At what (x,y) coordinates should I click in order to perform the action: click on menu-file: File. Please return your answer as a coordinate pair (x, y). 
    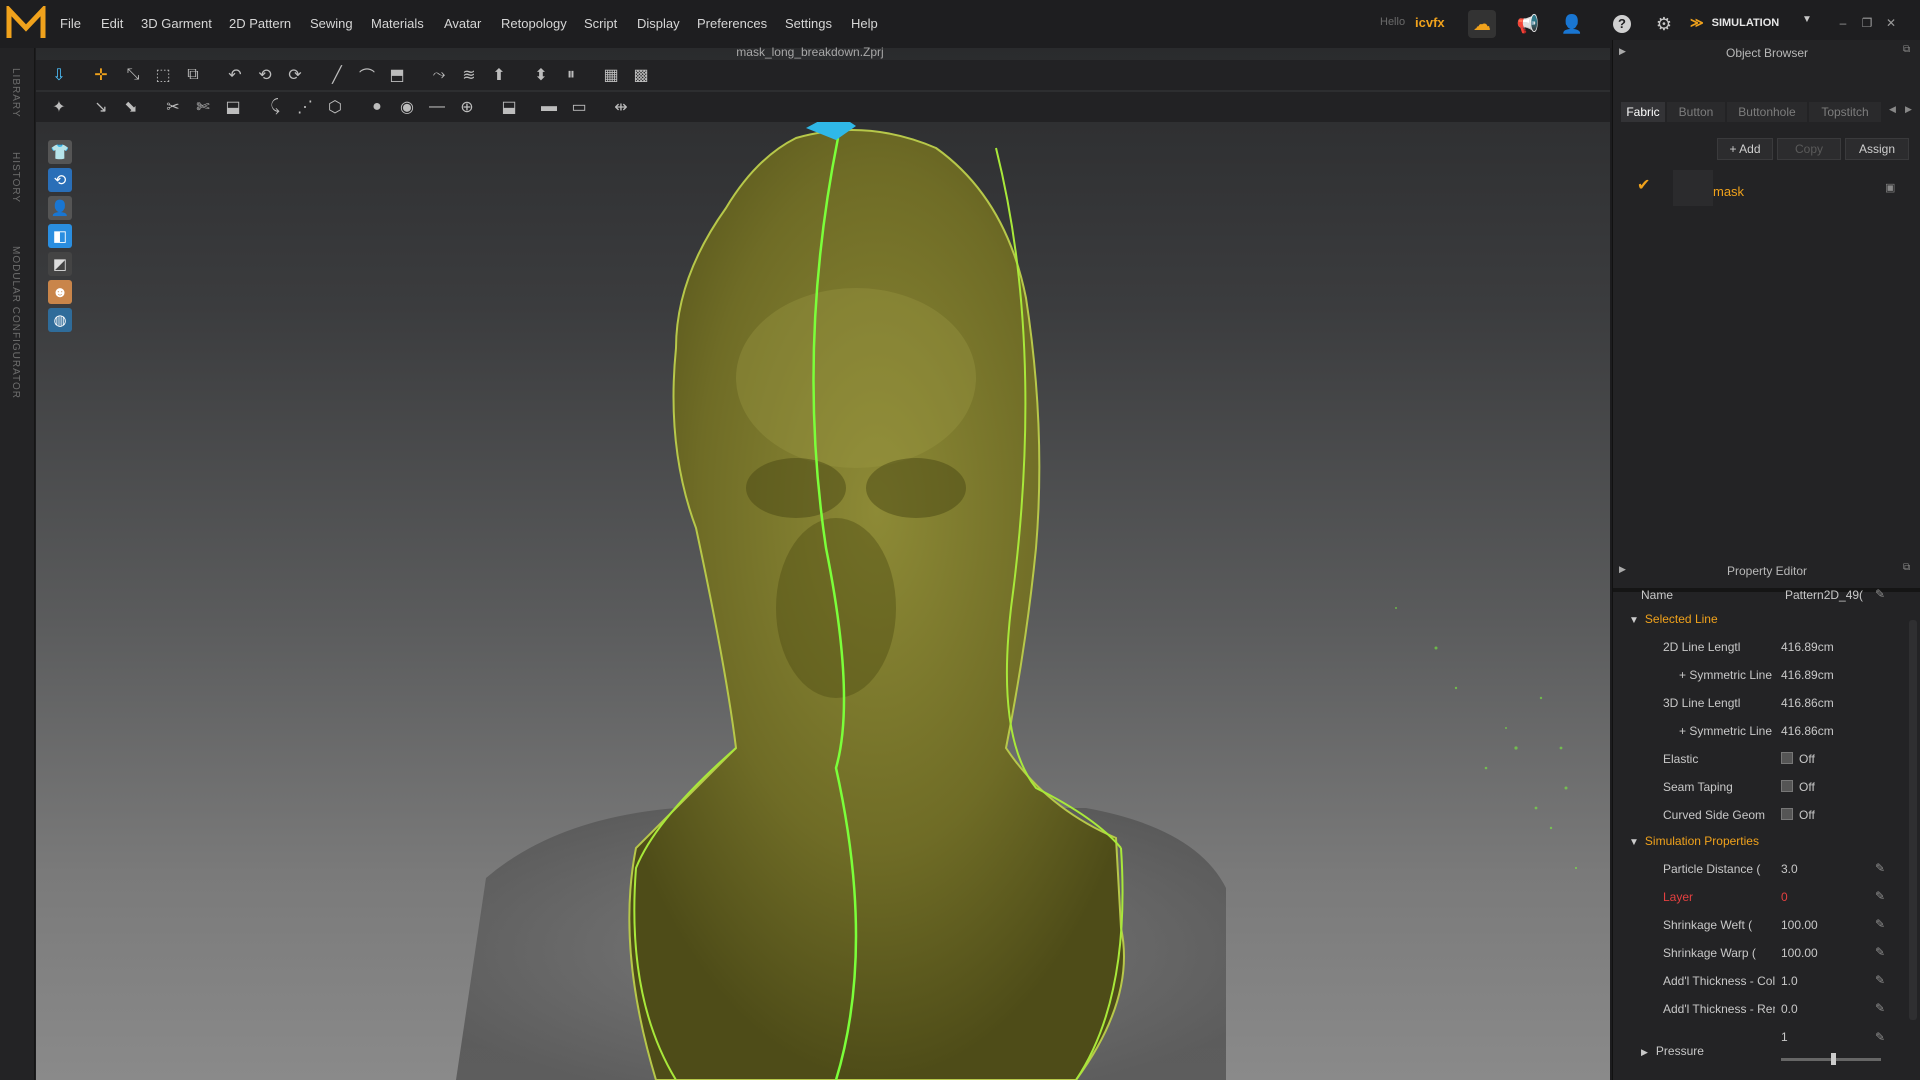
    Looking at the image, I should click on (70, 23).